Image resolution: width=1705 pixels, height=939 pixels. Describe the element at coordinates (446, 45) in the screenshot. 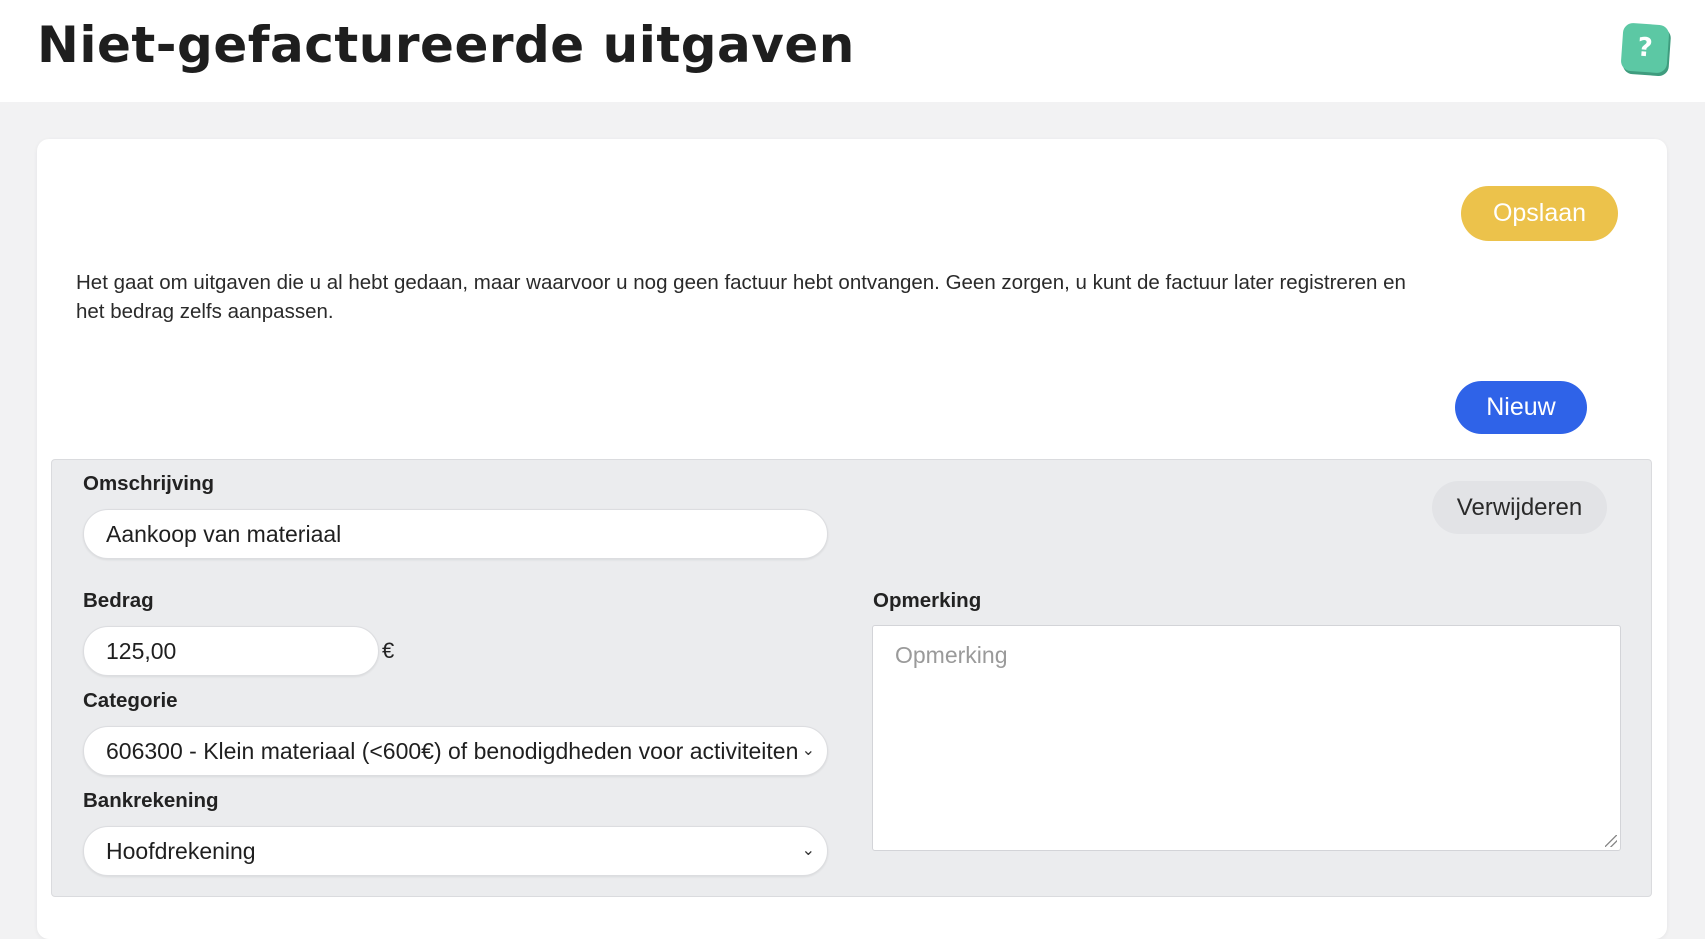

I see `page-title: Niet-gefactureerde uitgaven` at that location.